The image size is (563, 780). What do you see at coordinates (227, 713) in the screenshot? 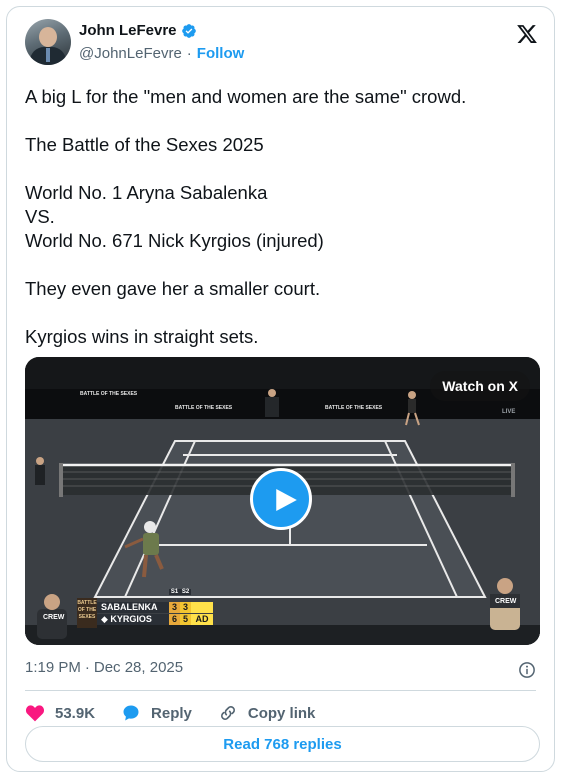
I see `link-icon` at bounding box center [227, 713].